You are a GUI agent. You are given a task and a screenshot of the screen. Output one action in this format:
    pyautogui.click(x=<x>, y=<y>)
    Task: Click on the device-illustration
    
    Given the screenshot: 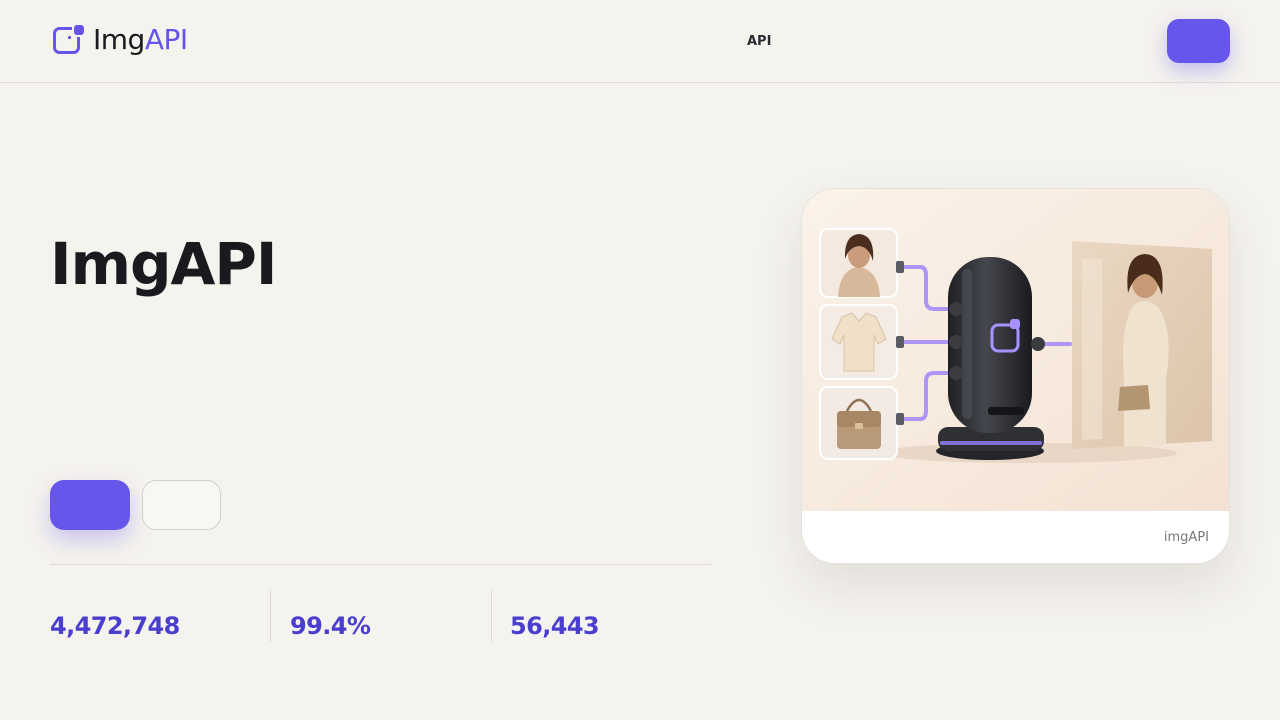 What is the action you would take?
    pyautogui.click(x=990, y=358)
    